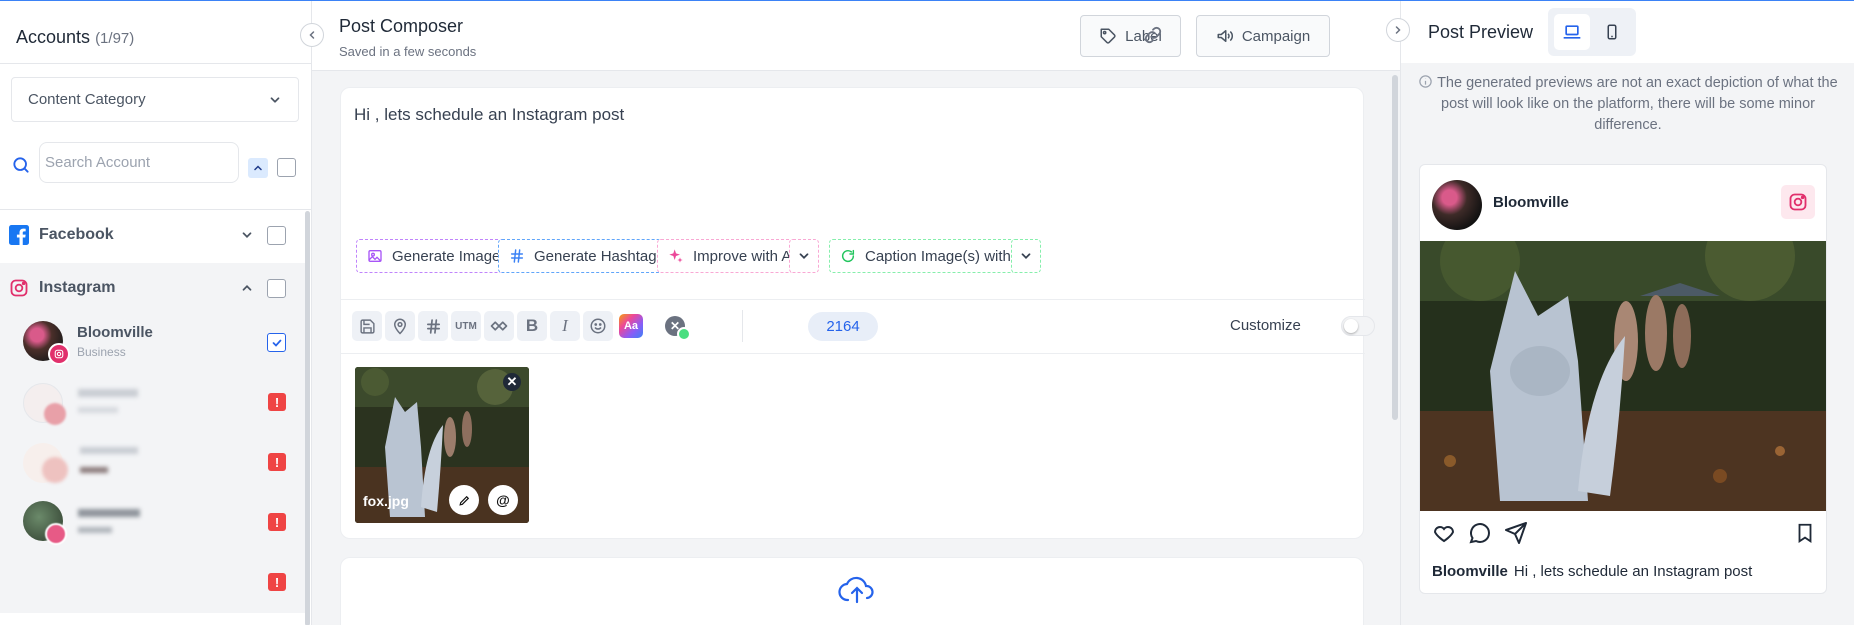  What do you see at coordinates (152, 343) in the screenshot?
I see `account-row: Bloomville Business` at bounding box center [152, 343].